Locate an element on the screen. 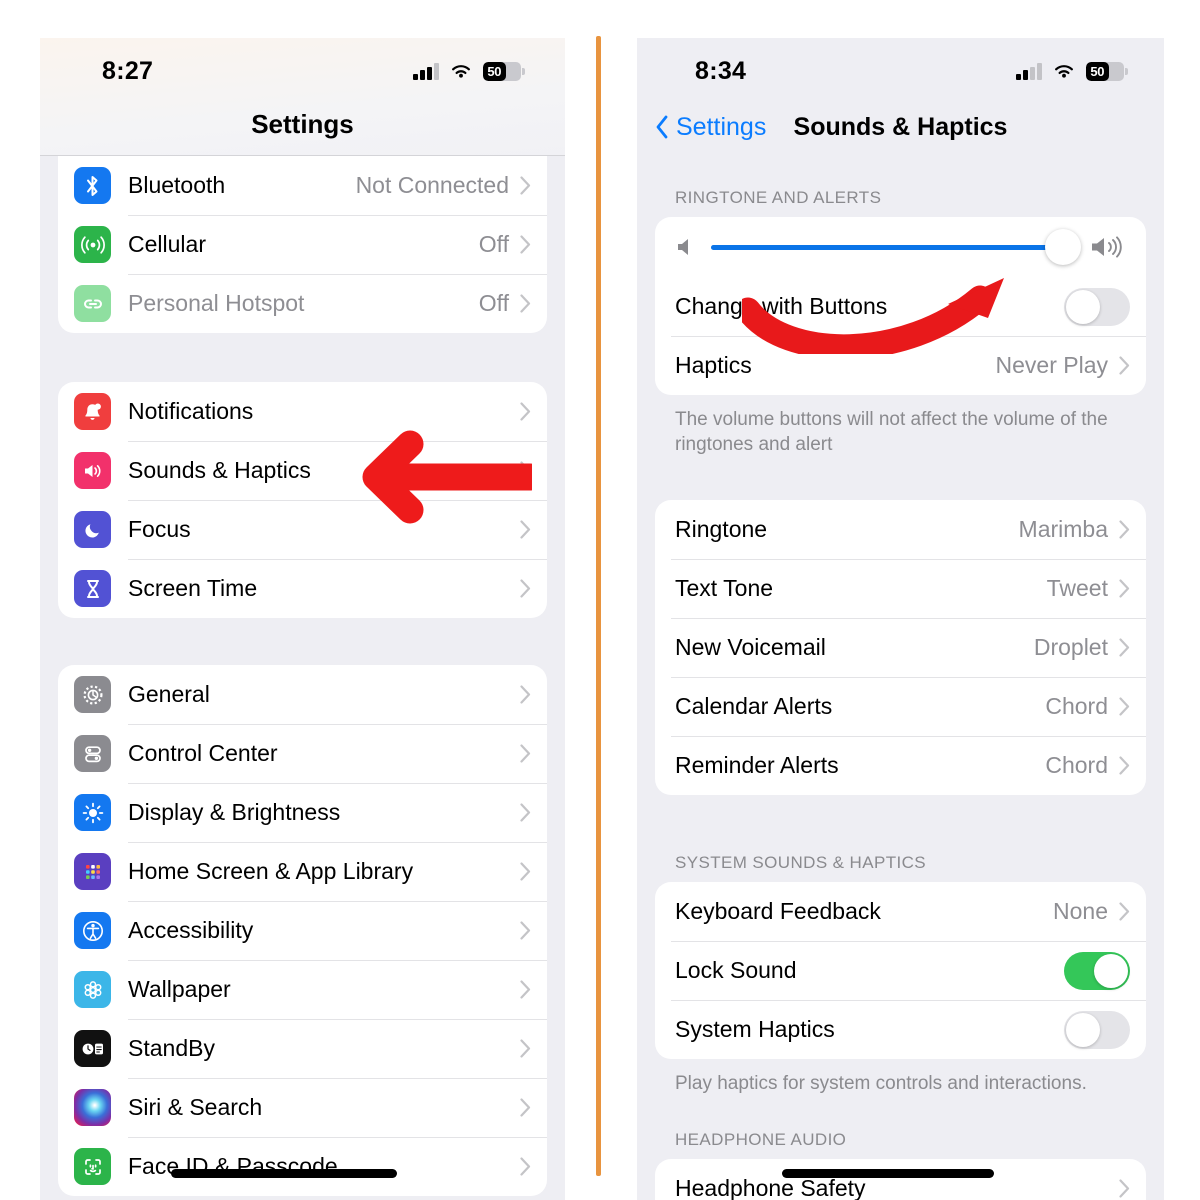 This screenshot has width=1200, height=1200. row-label: Headphone Safety is located at coordinates (770, 1187).